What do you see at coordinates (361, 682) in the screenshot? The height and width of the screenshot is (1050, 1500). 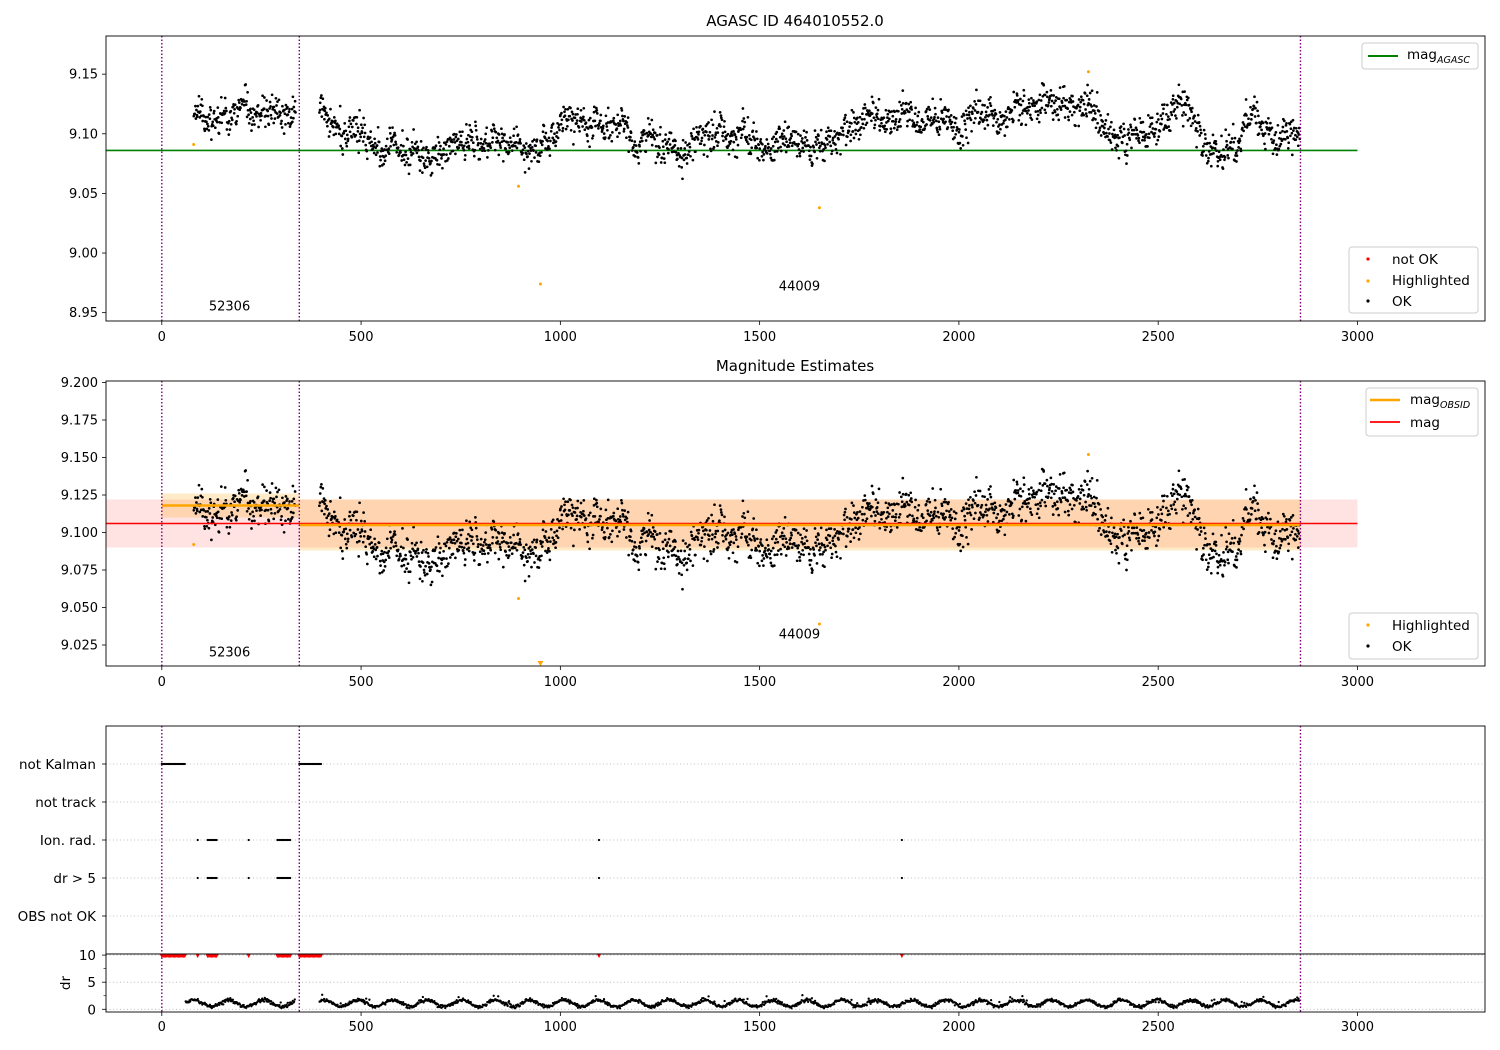 I see `x-tick-label: 500` at bounding box center [361, 682].